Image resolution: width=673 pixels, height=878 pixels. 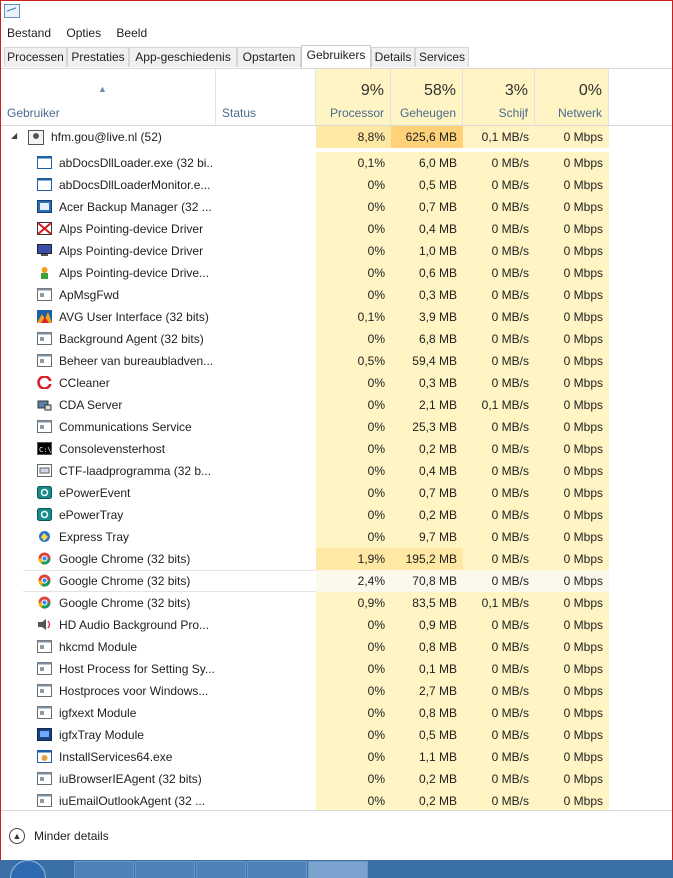 I want to click on disk-cell: 0,1 MB/s, so click(x=499, y=405).